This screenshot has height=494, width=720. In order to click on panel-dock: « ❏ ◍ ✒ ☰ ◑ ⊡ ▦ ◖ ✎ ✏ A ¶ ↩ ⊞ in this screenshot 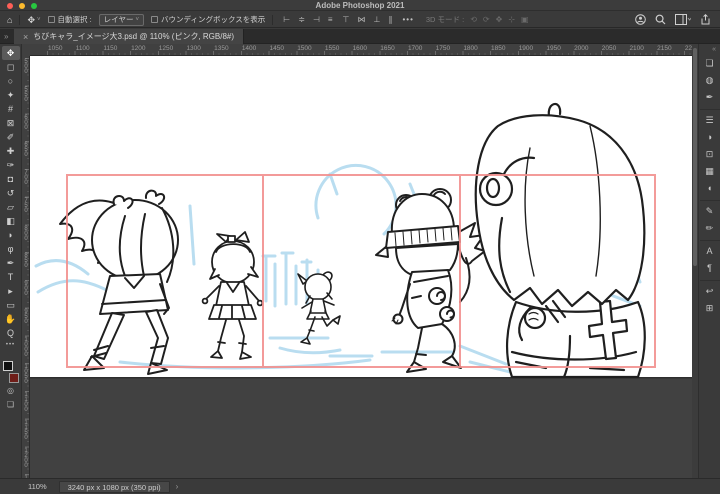, I will do `click(709, 261)`.